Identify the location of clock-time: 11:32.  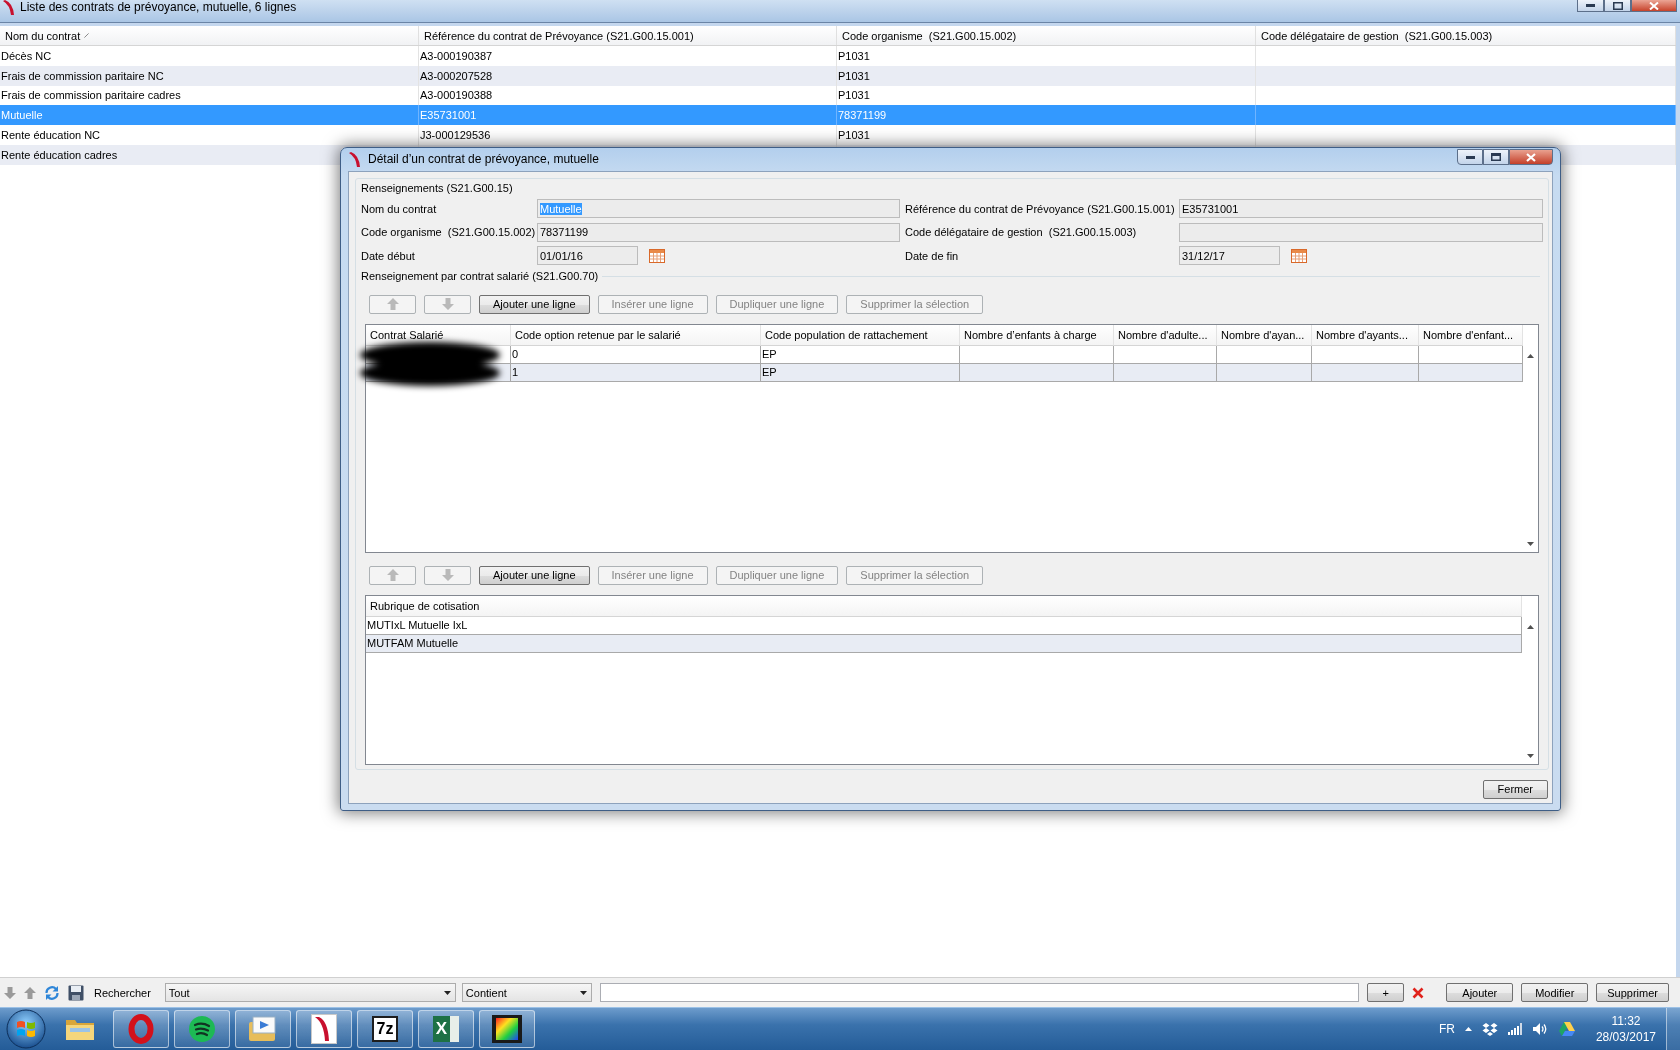
(1626, 1021).